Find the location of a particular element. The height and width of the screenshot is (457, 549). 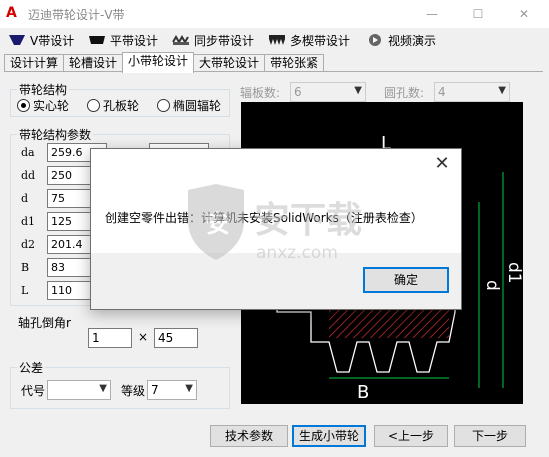

radio-elliptical: 椭圆辐轮 is located at coordinates (189, 105).